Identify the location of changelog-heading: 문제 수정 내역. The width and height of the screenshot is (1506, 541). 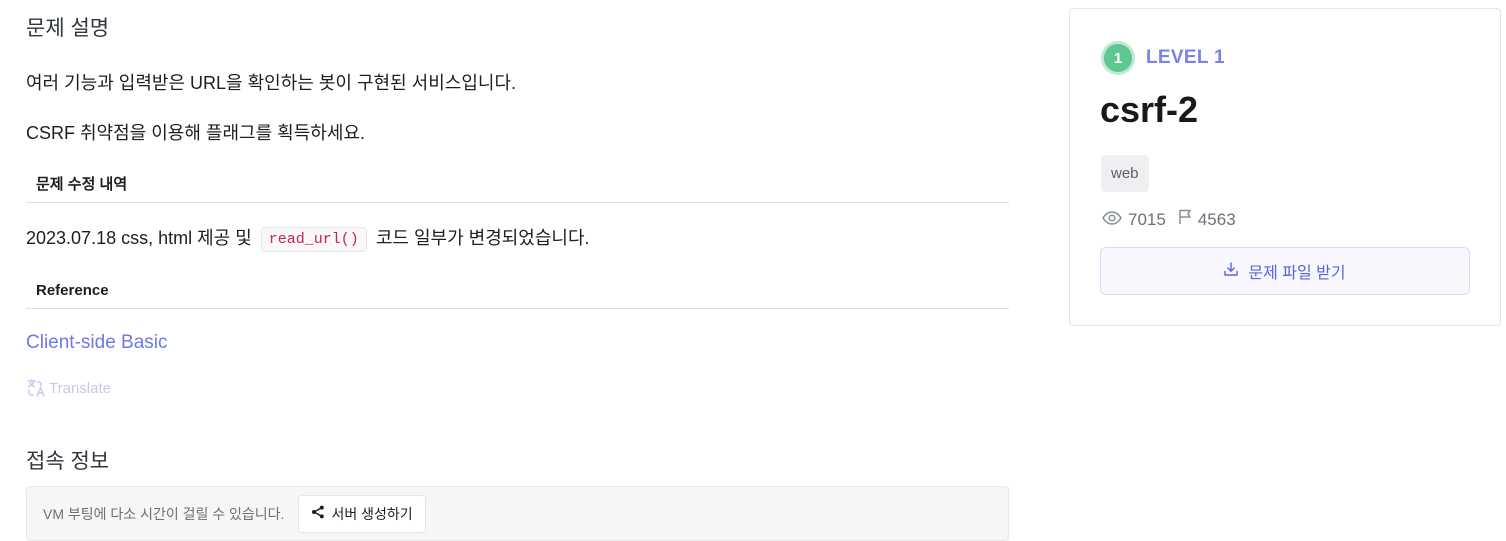
(517, 189).